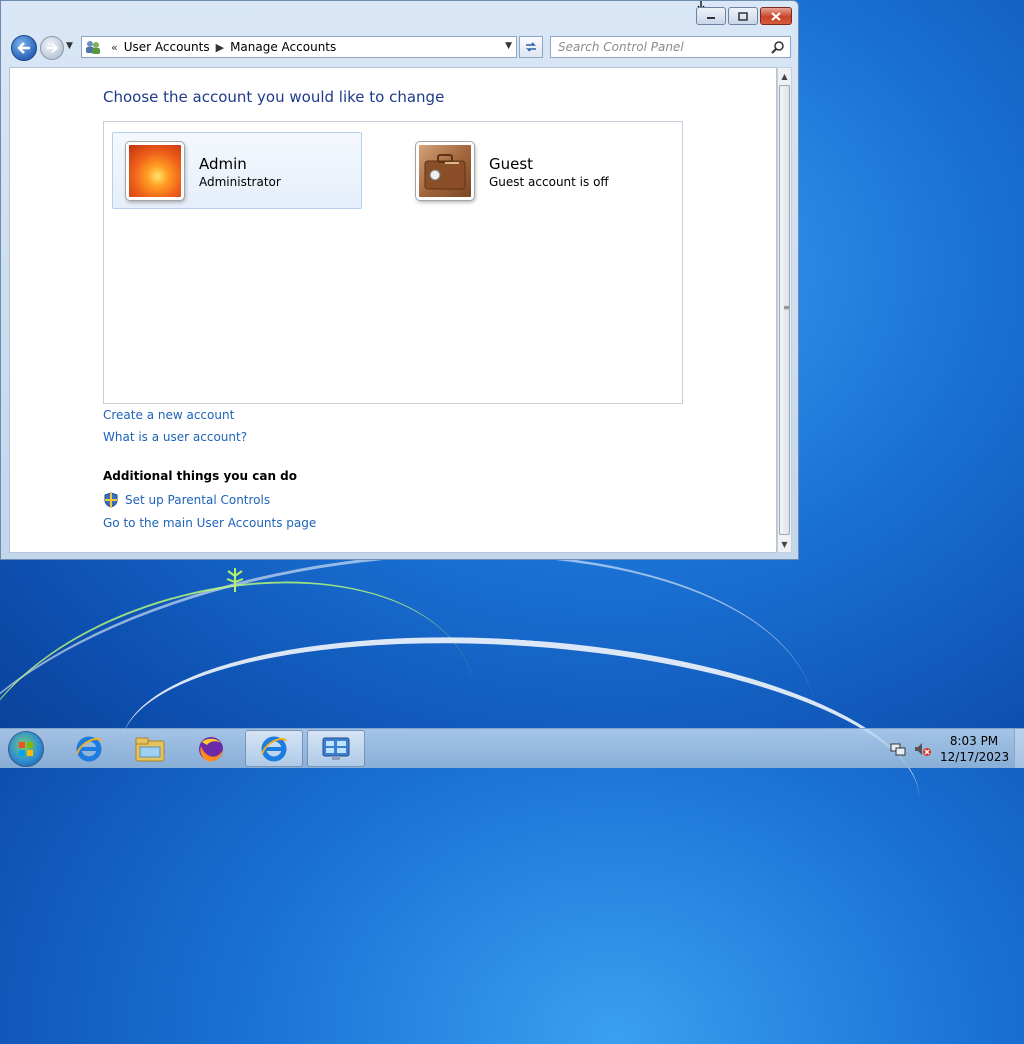 This screenshot has height=1044, width=1024. I want to click on refresh-button, so click(531, 47).